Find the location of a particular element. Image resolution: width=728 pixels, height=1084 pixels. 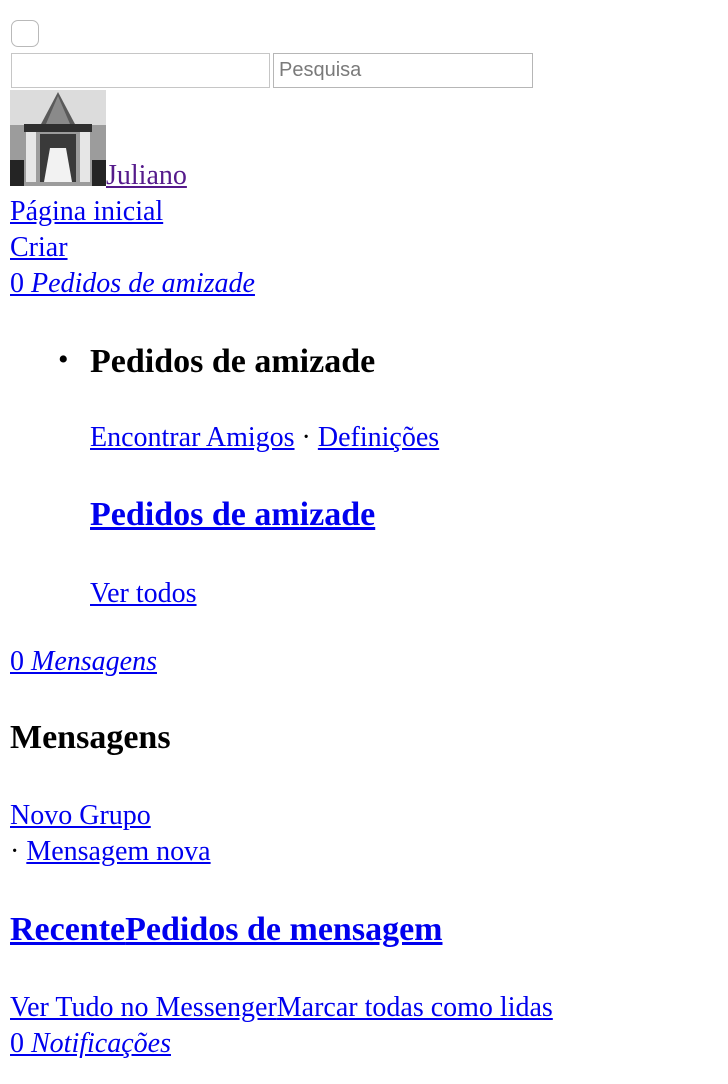

profile-link: Juliano is located at coordinates (146, 176).